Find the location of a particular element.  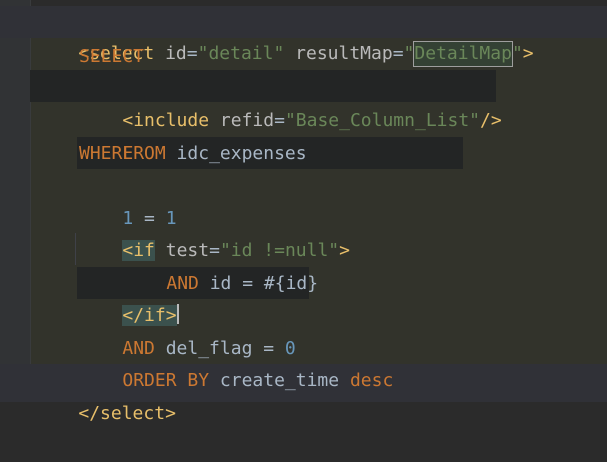

code-line-4: FROM idc_expenses is located at coordinates (303, 135).